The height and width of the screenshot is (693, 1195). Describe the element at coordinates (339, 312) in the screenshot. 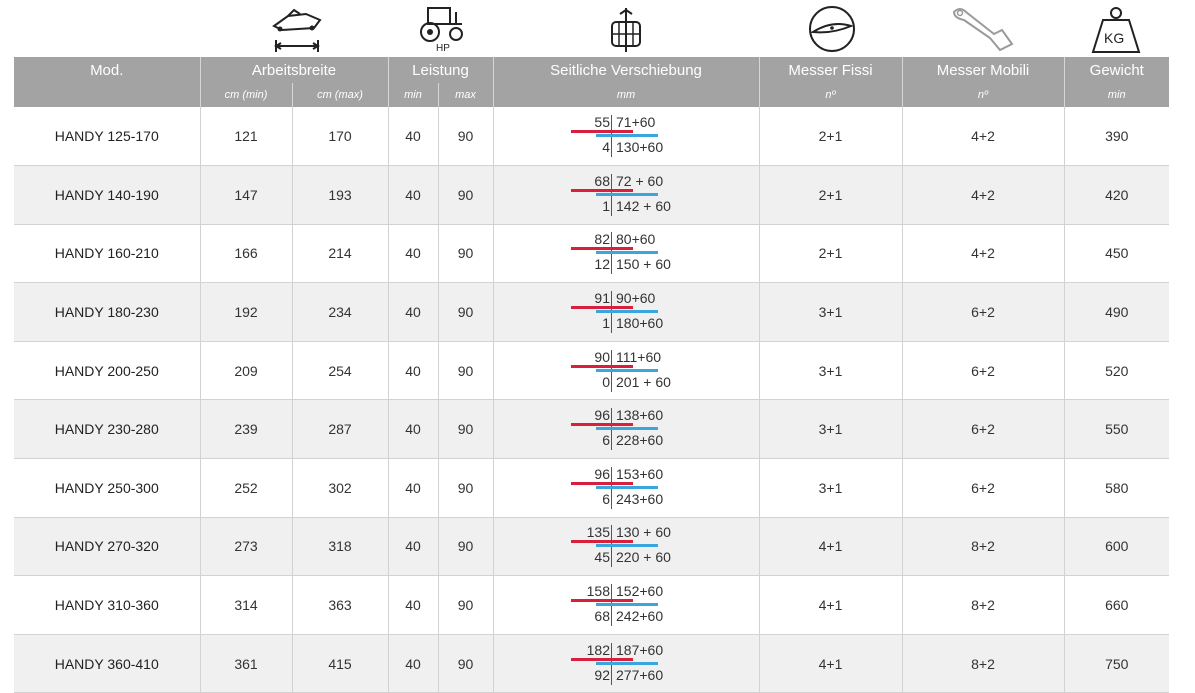

I see `width-max-cell: 234` at that location.